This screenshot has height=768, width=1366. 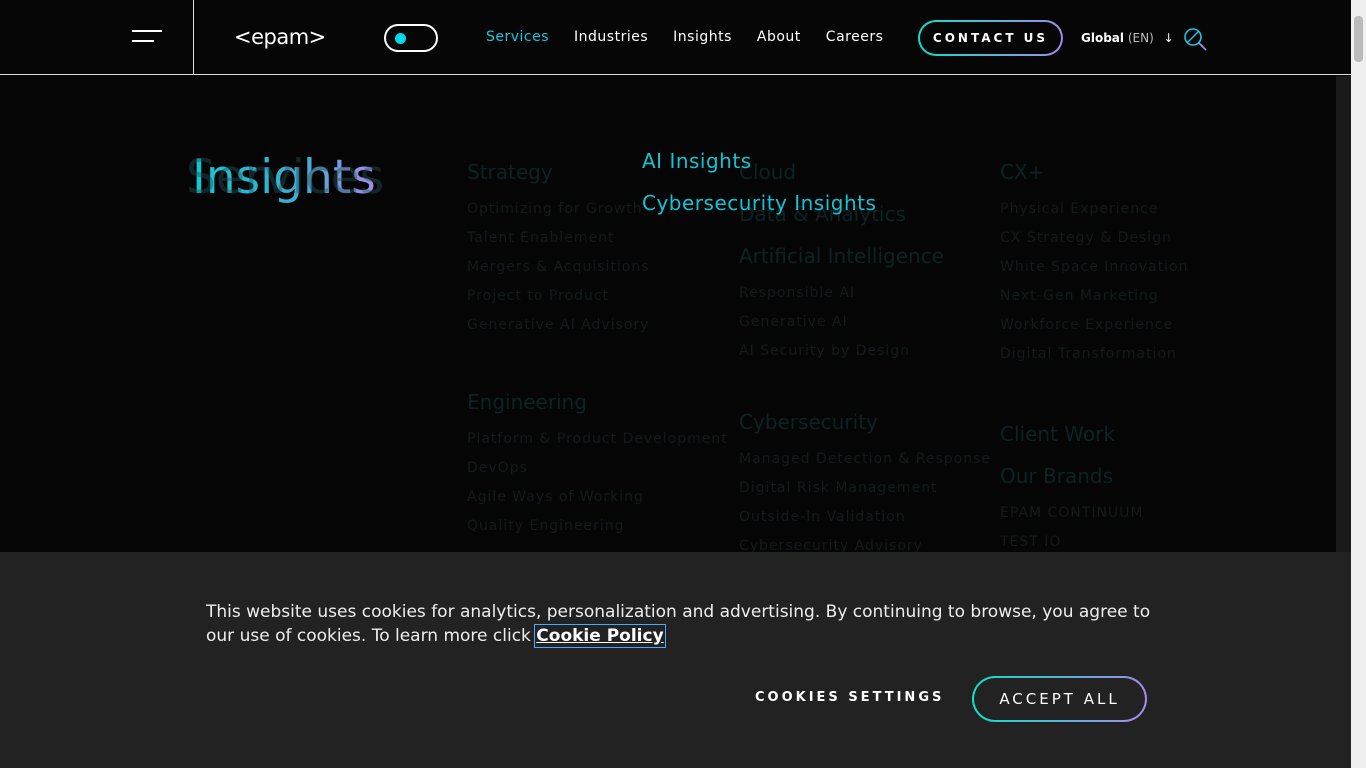 I want to click on accept-all-button: ACCEPT ALL, so click(x=1059, y=699).